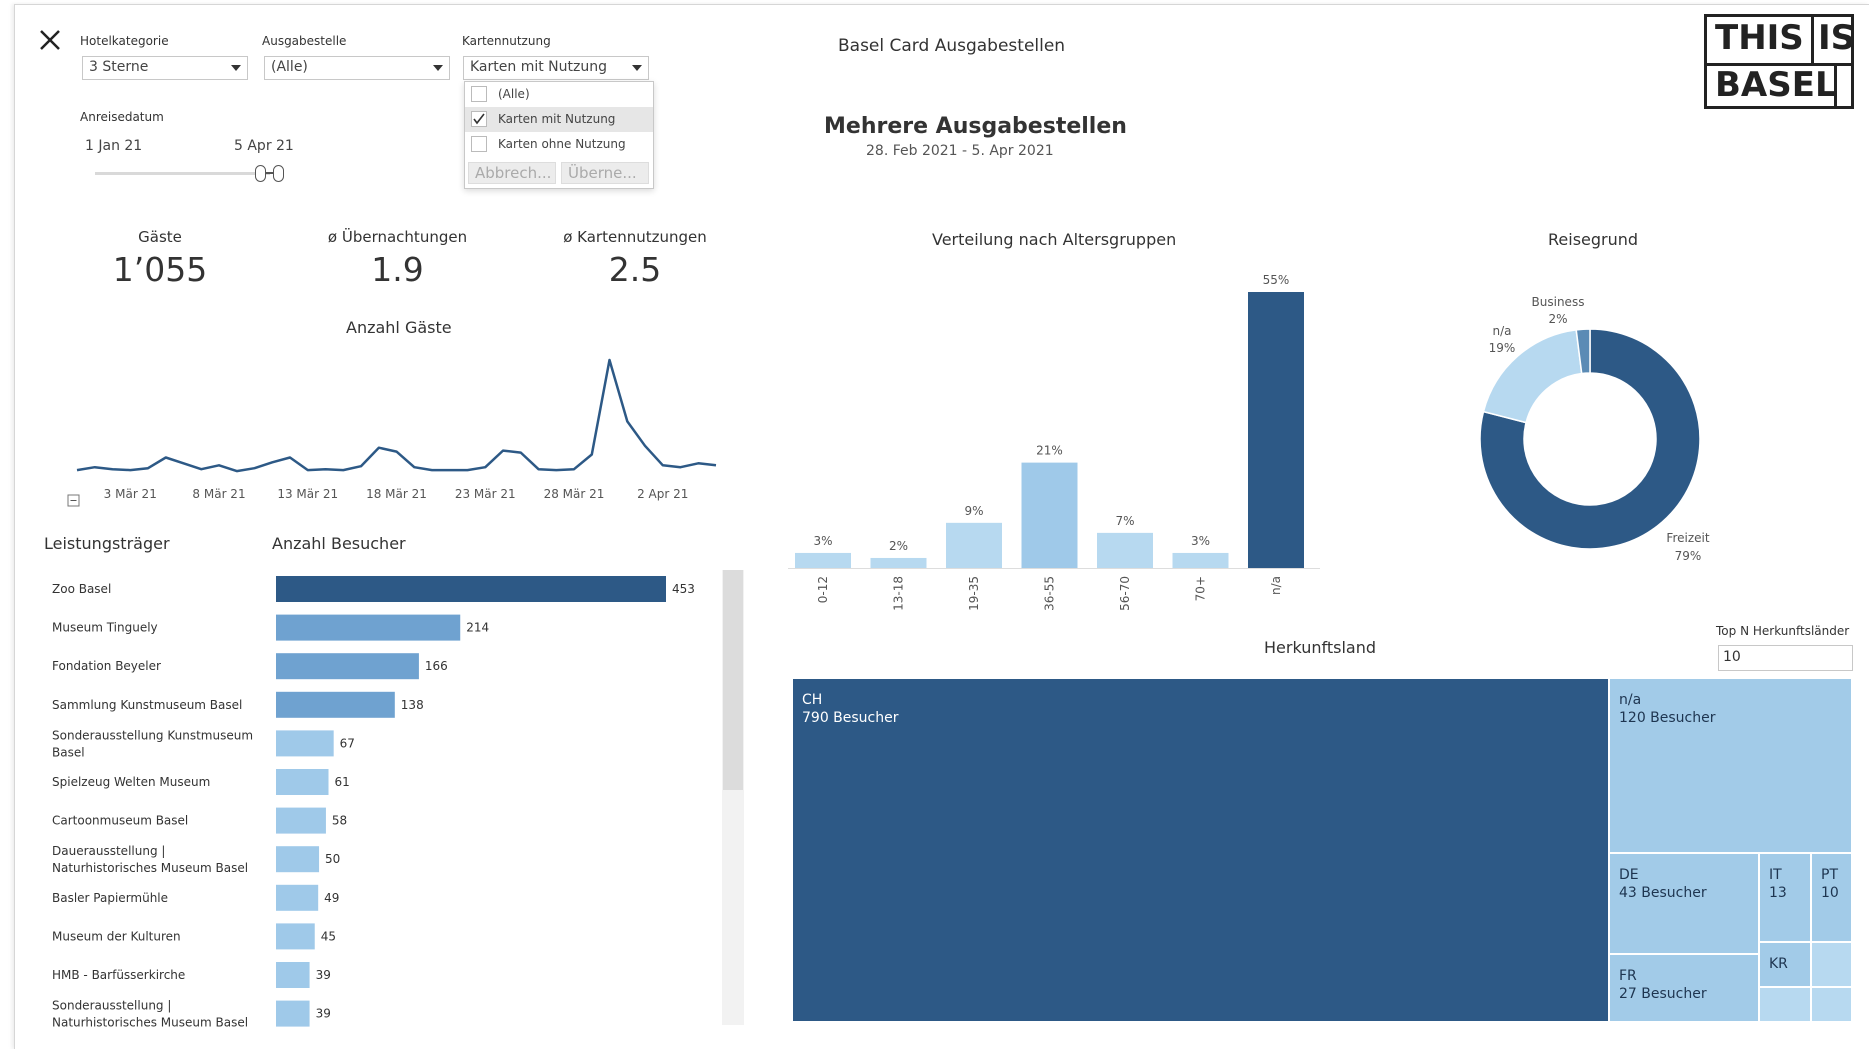 The width and height of the screenshot is (1869, 1049). Describe the element at coordinates (328, 936) in the screenshot. I see `bar-value-label: 45` at that location.